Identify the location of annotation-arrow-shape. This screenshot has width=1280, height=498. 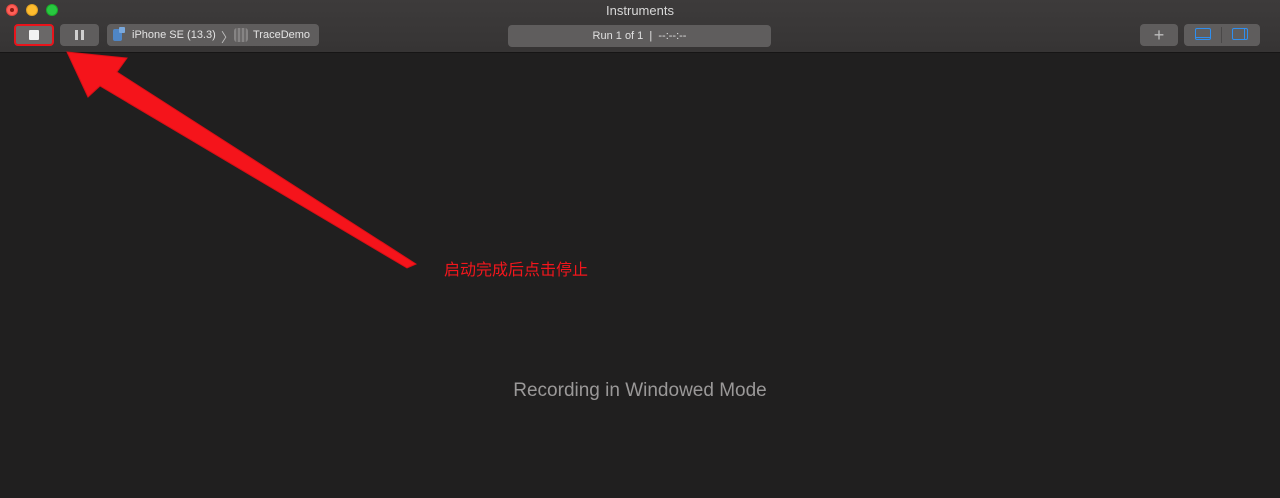
(242, 160).